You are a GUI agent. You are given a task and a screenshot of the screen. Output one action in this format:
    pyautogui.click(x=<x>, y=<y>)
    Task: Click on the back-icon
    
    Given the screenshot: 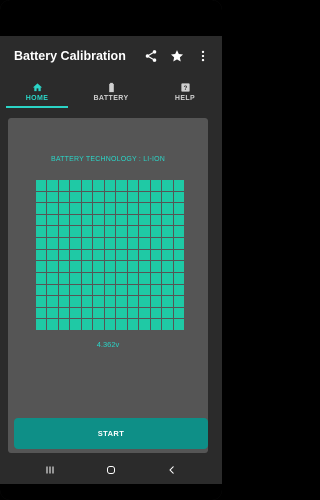 What is the action you would take?
    pyautogui.click(x=172, y=470)
    